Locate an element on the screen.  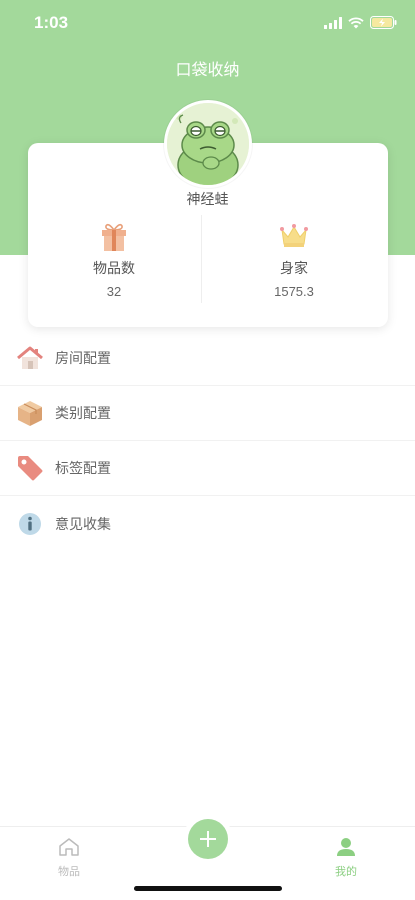
stat-value: 32 is located at coordinates (114, 291).